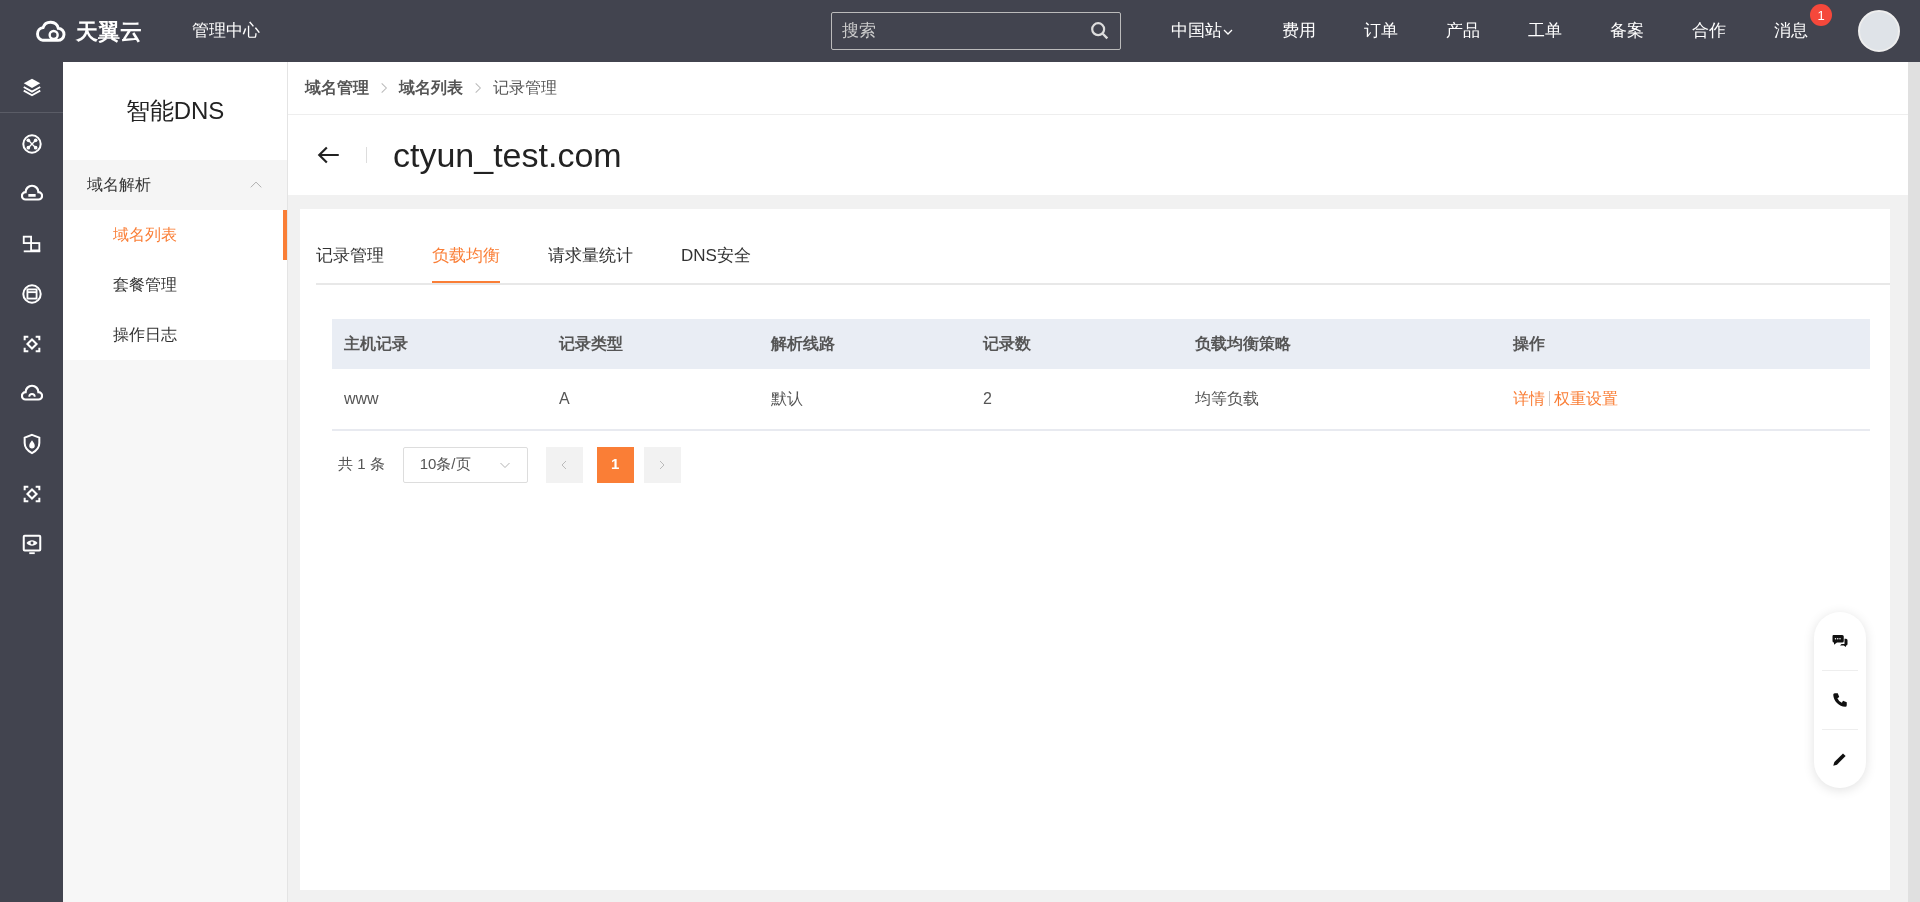  Describe the element at coordinates (803, 343) in the screenshot. I see `column-header: 解析线路` at that location.